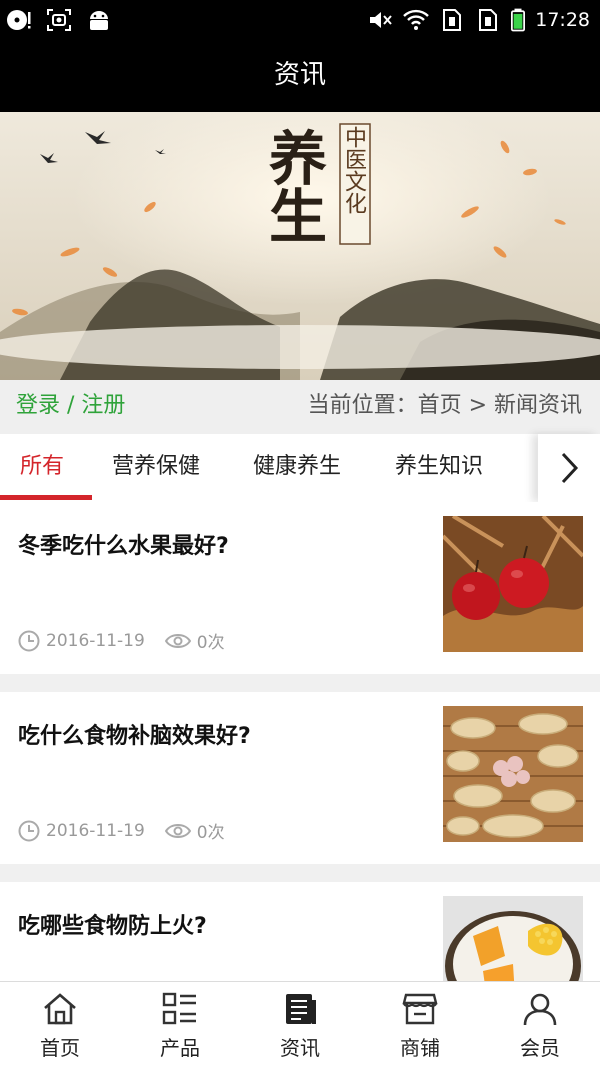 The image size is (600, 1068). What do you see at coordinates (439, 468) in the screenshot?
I see `tab-knowledge: 养生知识` at bounding box center [439, 468].